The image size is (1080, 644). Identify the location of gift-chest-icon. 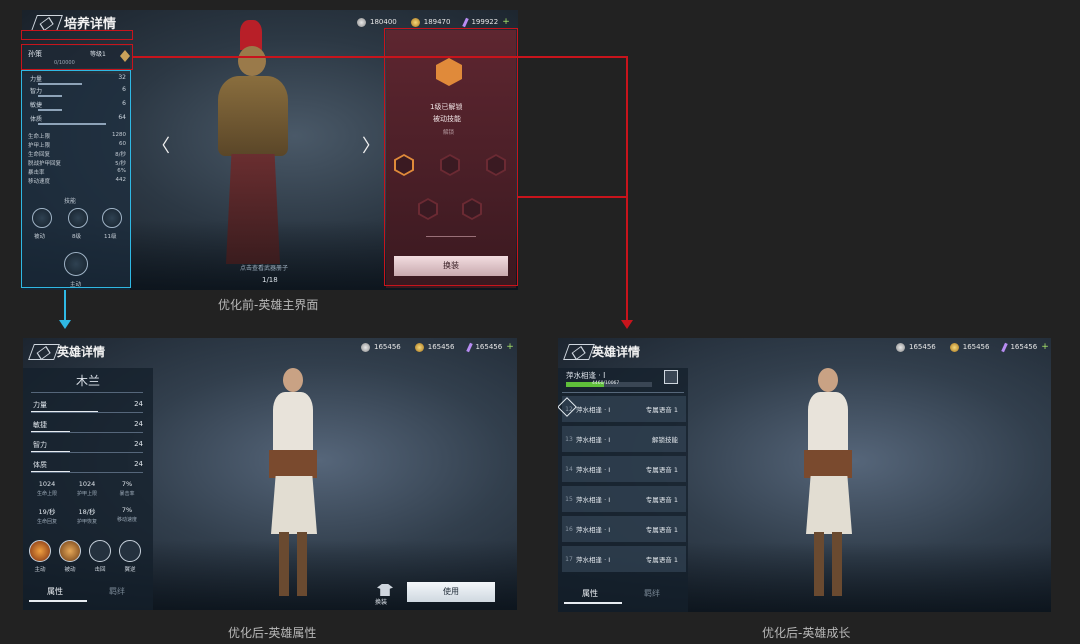
(671, 377).